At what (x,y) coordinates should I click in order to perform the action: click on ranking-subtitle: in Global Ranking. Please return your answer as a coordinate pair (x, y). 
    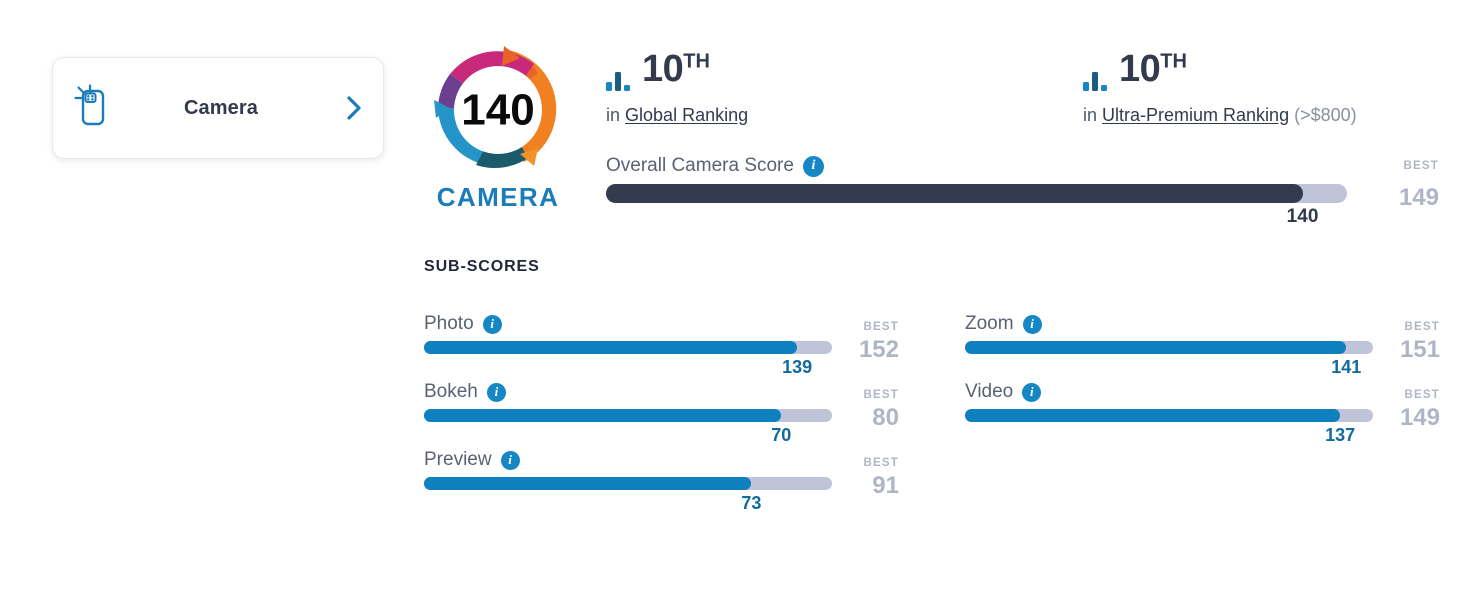
    Looking at the image, I should click on (677, 115).